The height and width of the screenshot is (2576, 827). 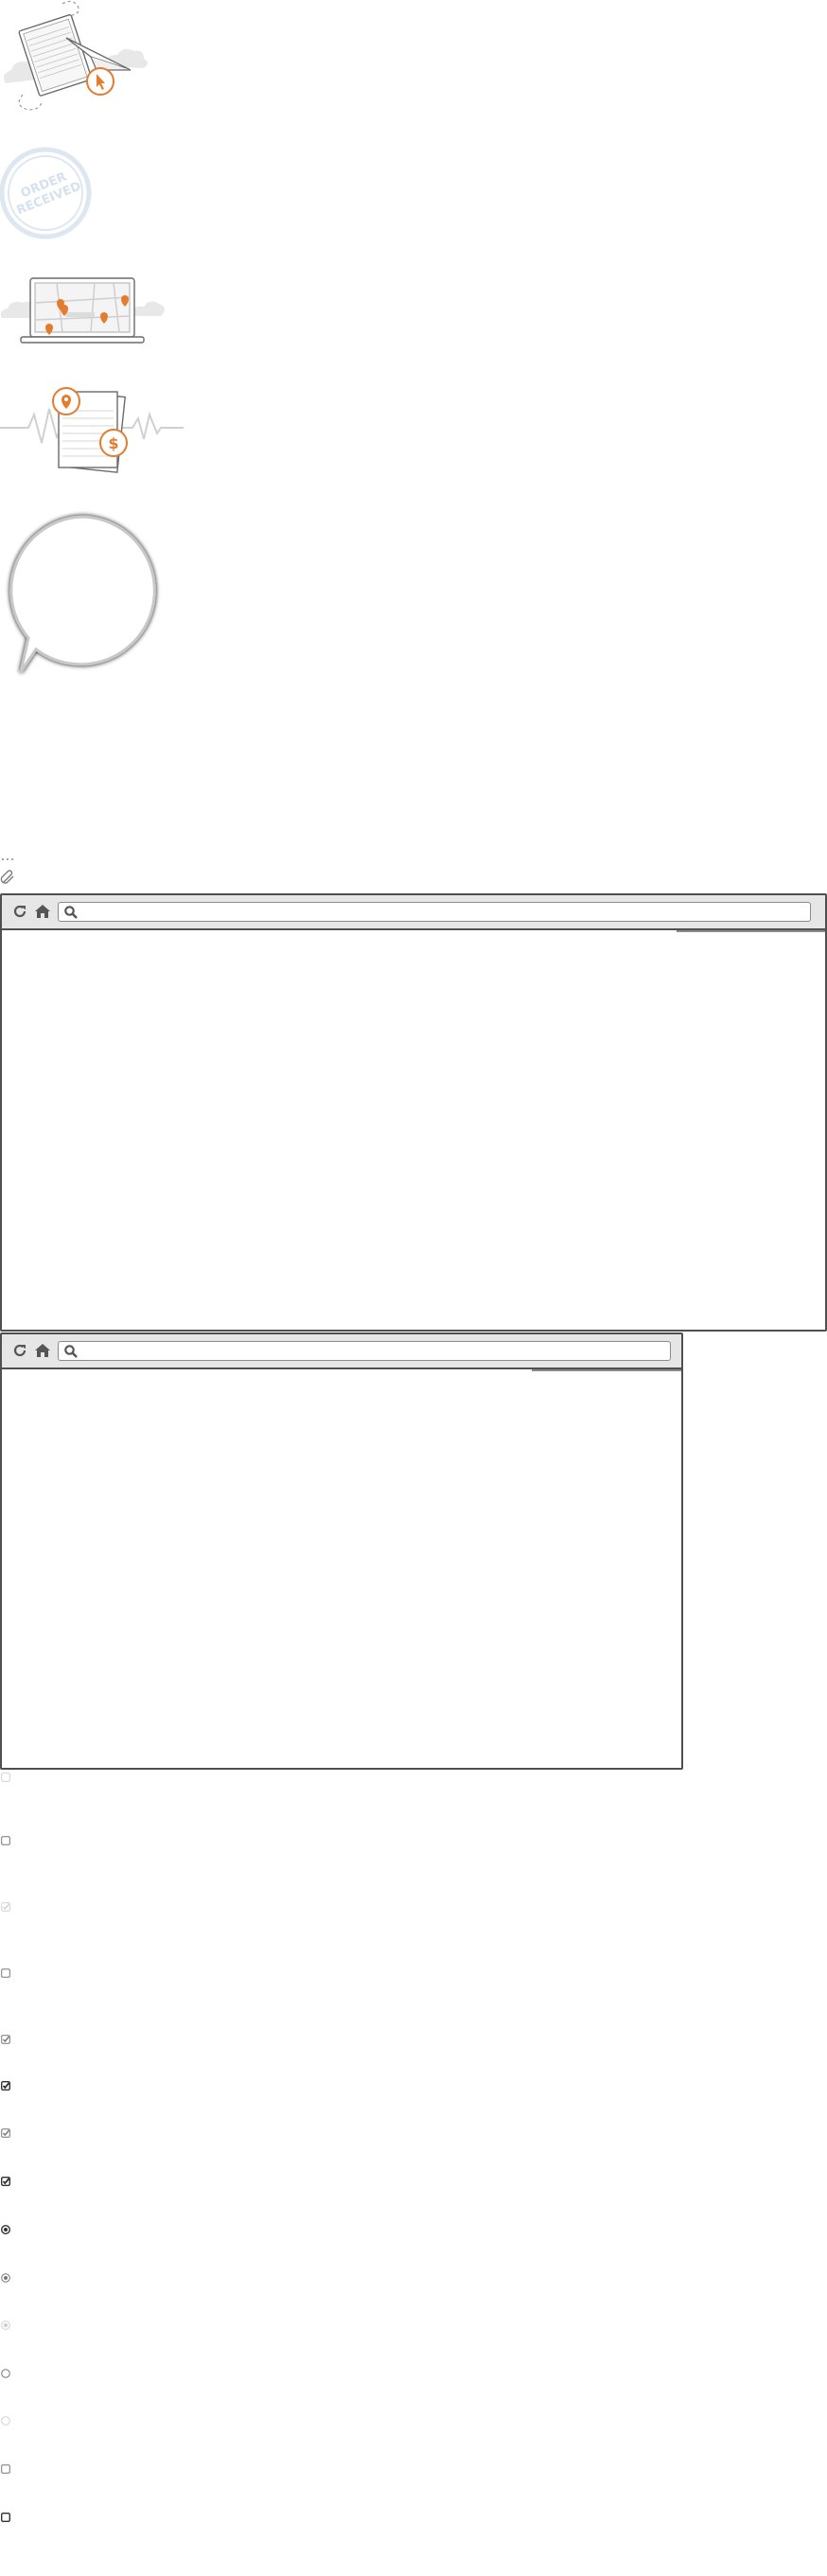 I want to click on paperclip-icon, so click(x=8, y=877).